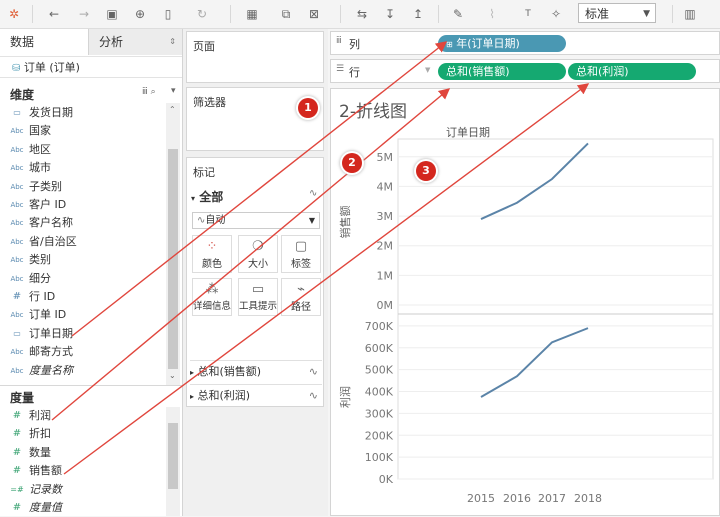 Image resolution: width=720 pixels, height=517 pixels. What do you see at coordinates (83, 490) in the screenshot?
I see `measure-item: =# 记录数` at bounding box center [83, 490].